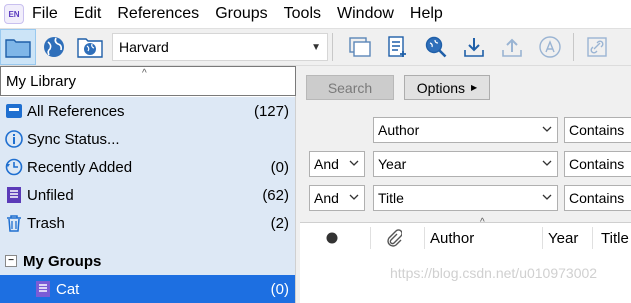 This screenshot has width=631, height=303. I want to click on column-label: Year, so click(563, 238).